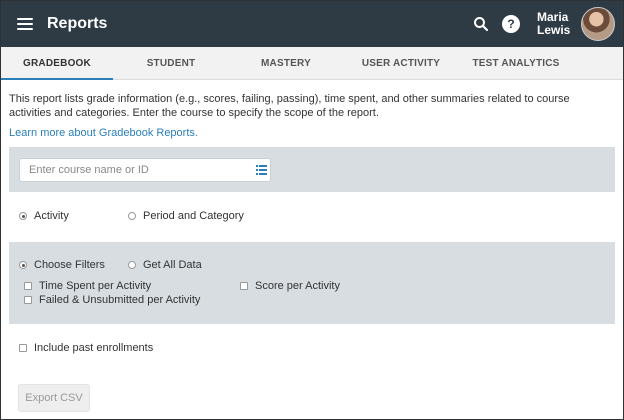 Image resolution: width=624 pixels, height=420 pixels. What do you see at coordinates (511, 24) in the screenshot?
I see `help-icon: ?` at bounding box center [511, 24].